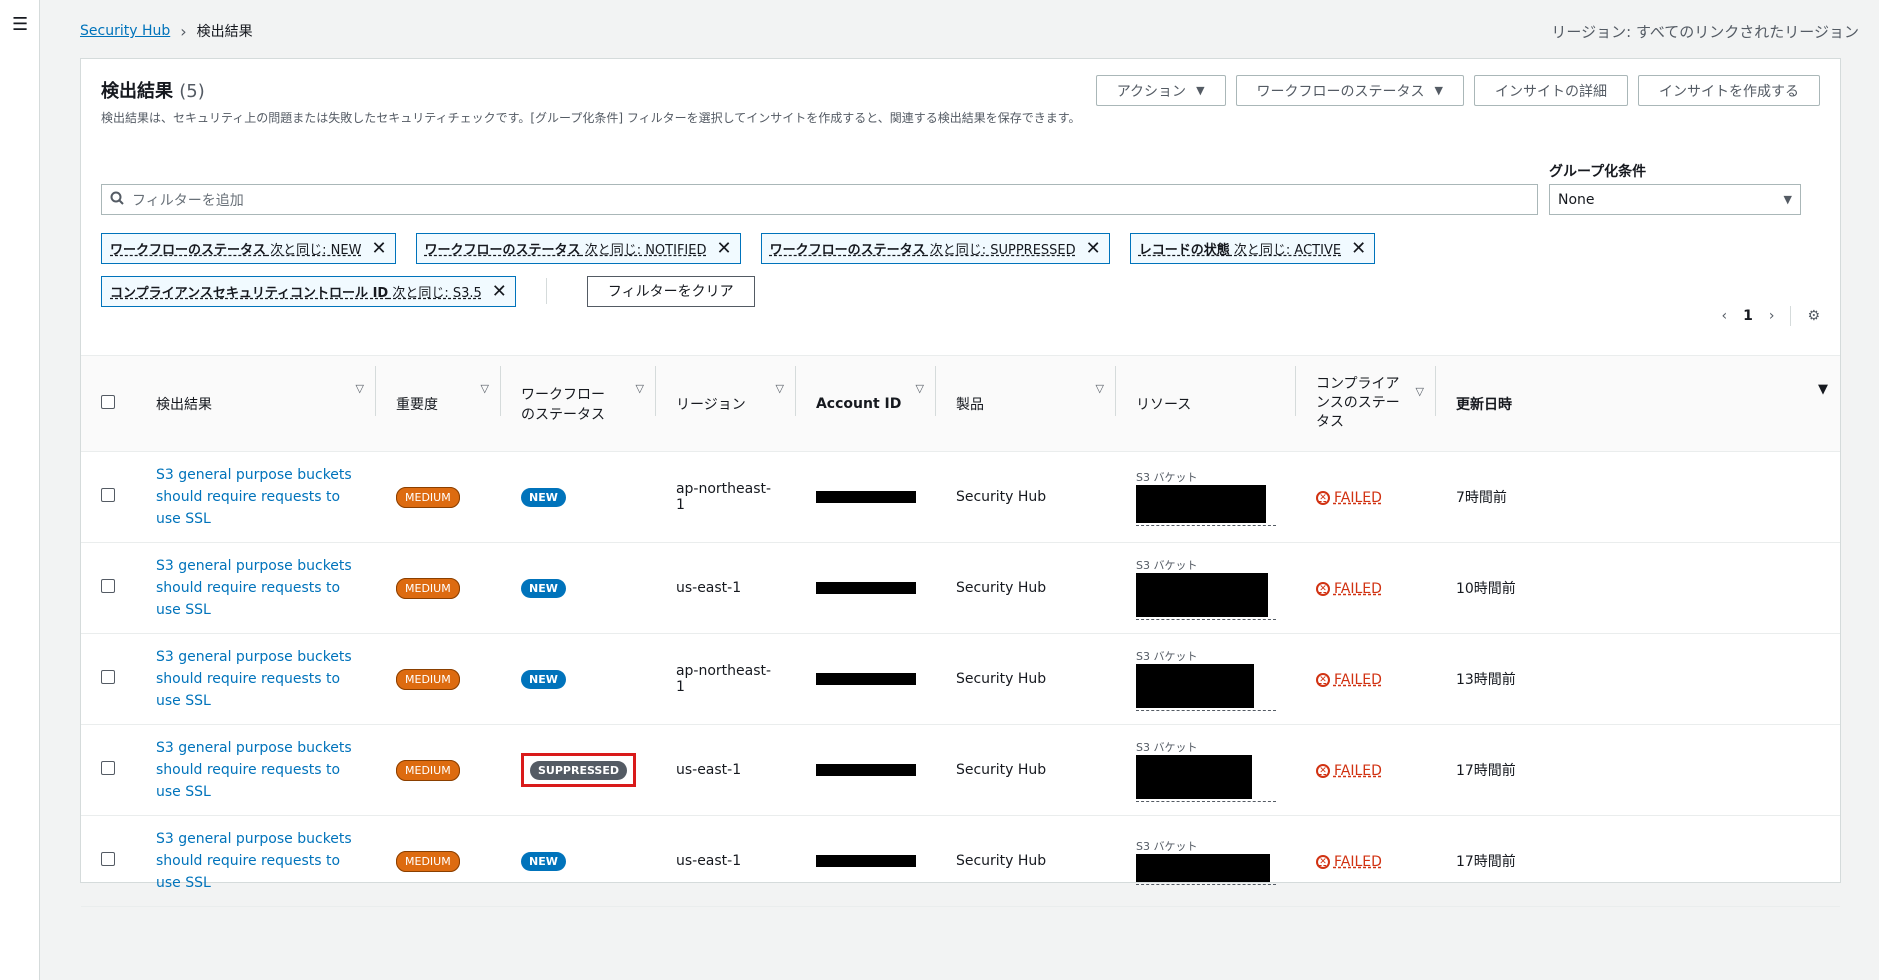  Describe the element at coordinates (865, 403) in the screenshot. I see `column-account: Account ID ▽` at that location.